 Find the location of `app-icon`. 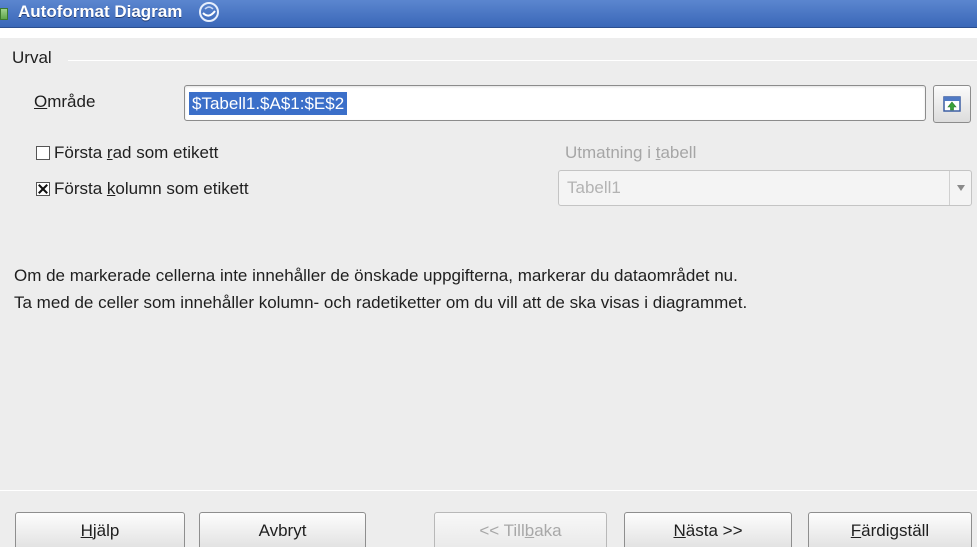

app-icon is located at coordinates (4, 14).